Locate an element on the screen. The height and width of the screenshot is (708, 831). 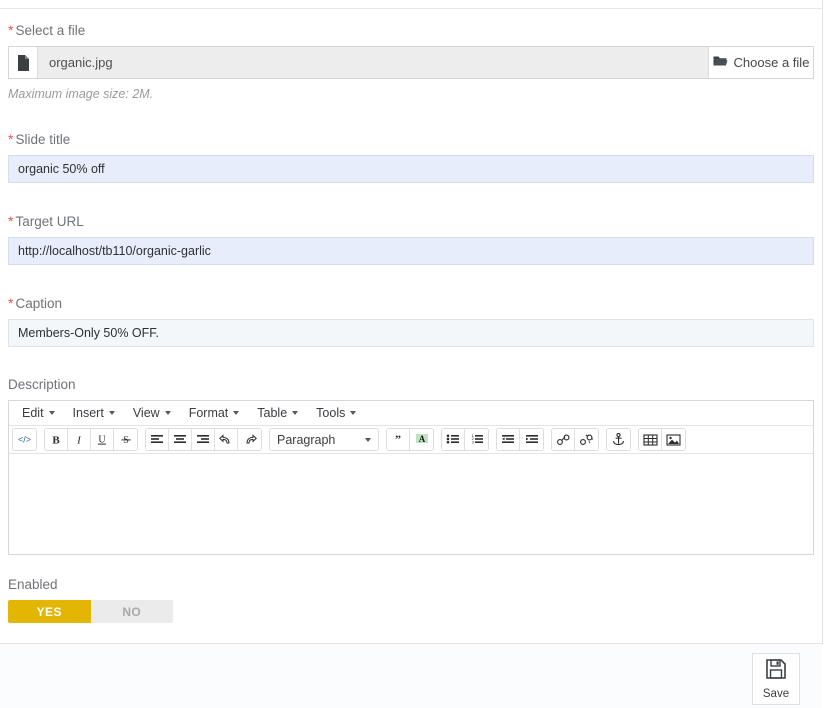
menu-tools: Tools is located at coordinates (336, 413).